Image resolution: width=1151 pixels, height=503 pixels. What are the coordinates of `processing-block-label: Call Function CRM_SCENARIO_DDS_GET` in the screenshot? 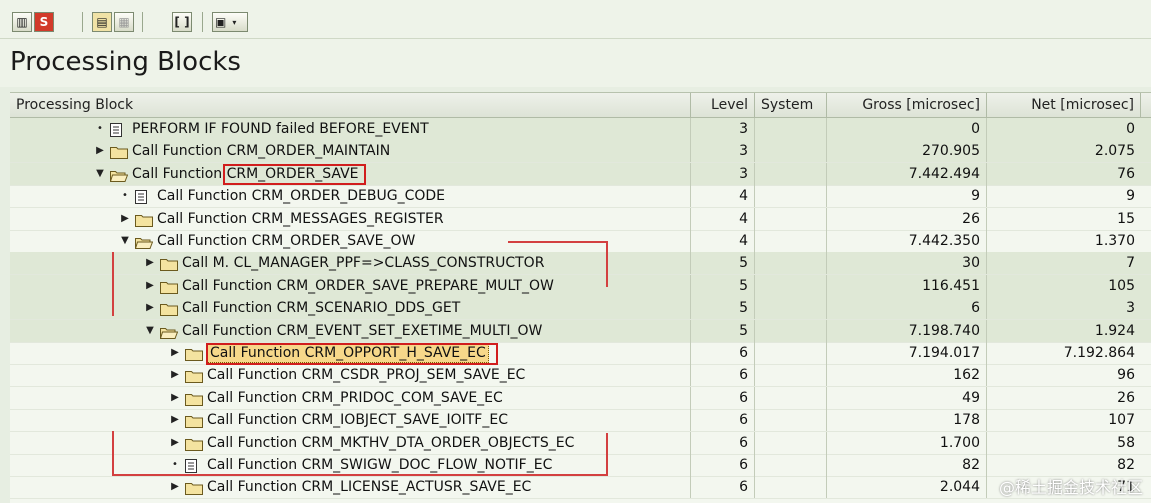 It's located at (321, 308).